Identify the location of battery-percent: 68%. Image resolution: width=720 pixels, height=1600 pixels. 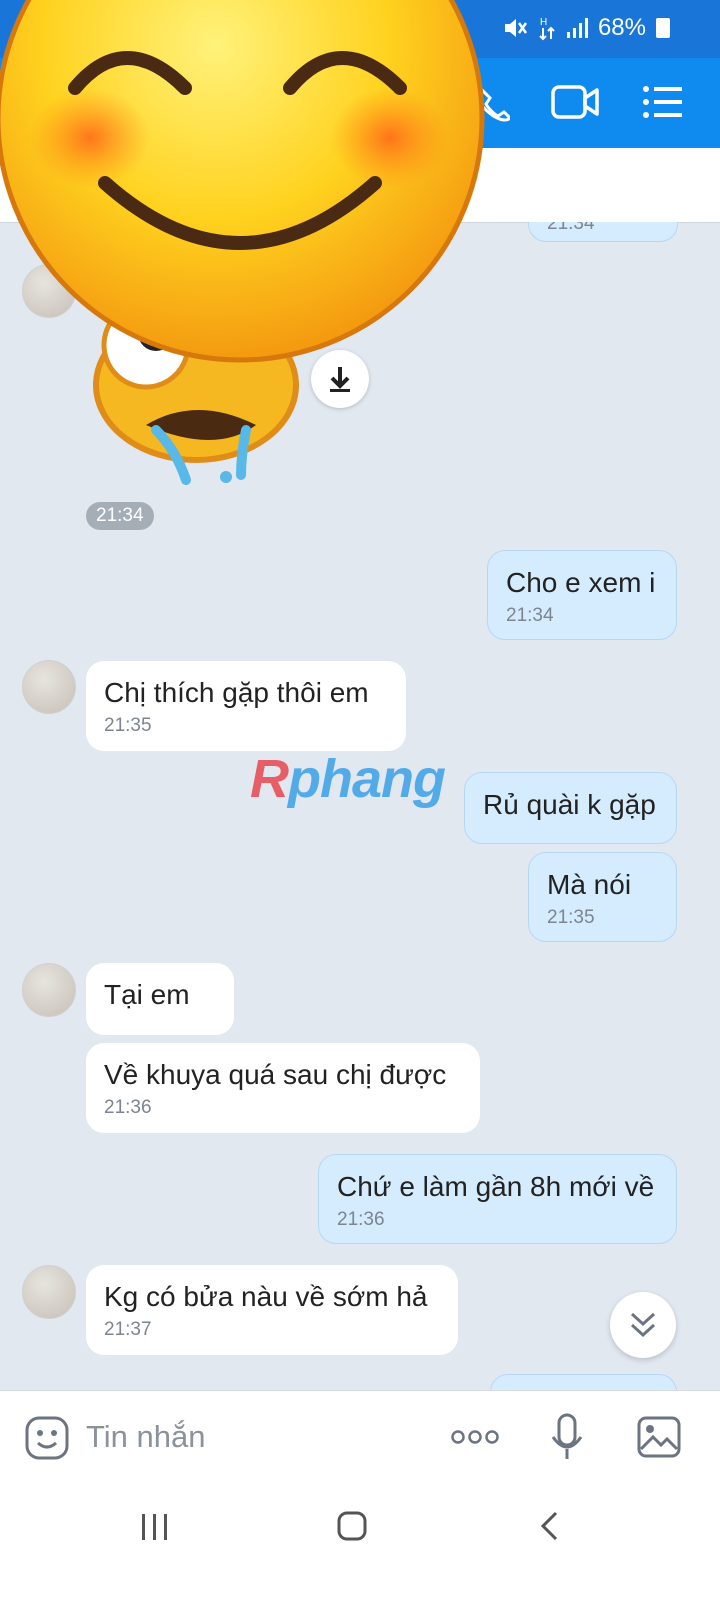
(621, 27).